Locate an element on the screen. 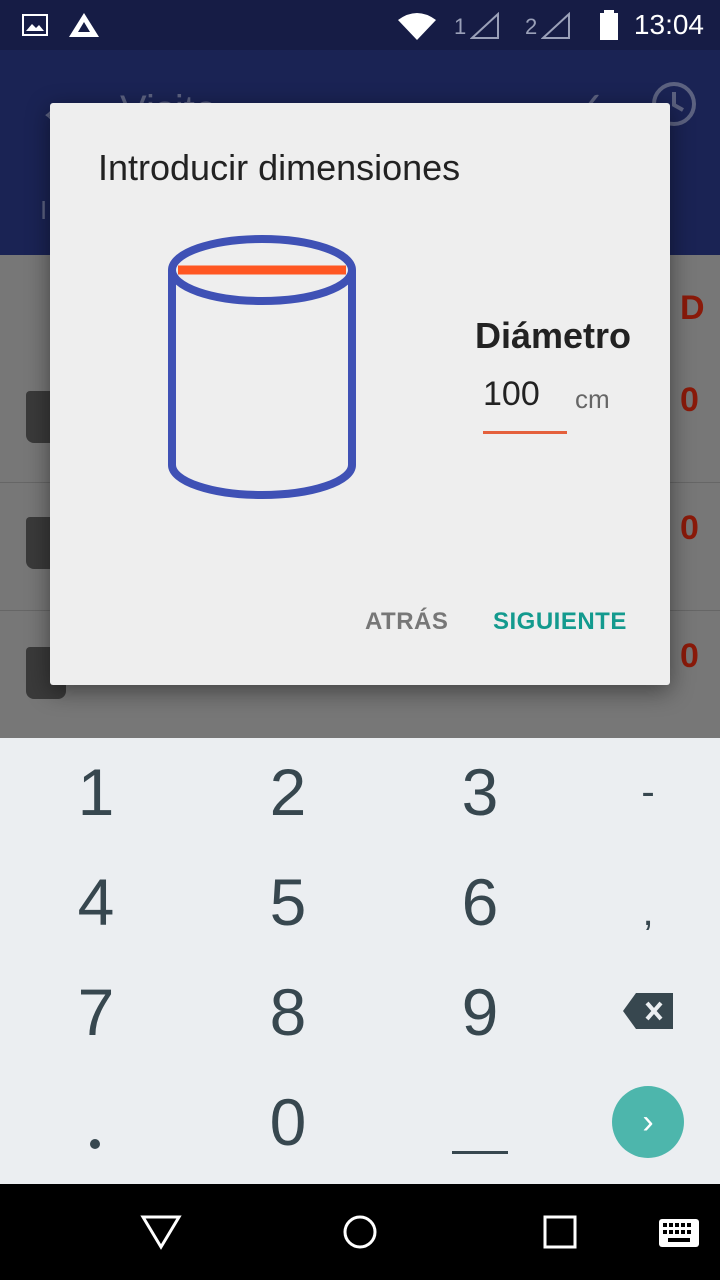 The image size is (720, 1280). key-0: 0 is located at coordinates (288, 1122).